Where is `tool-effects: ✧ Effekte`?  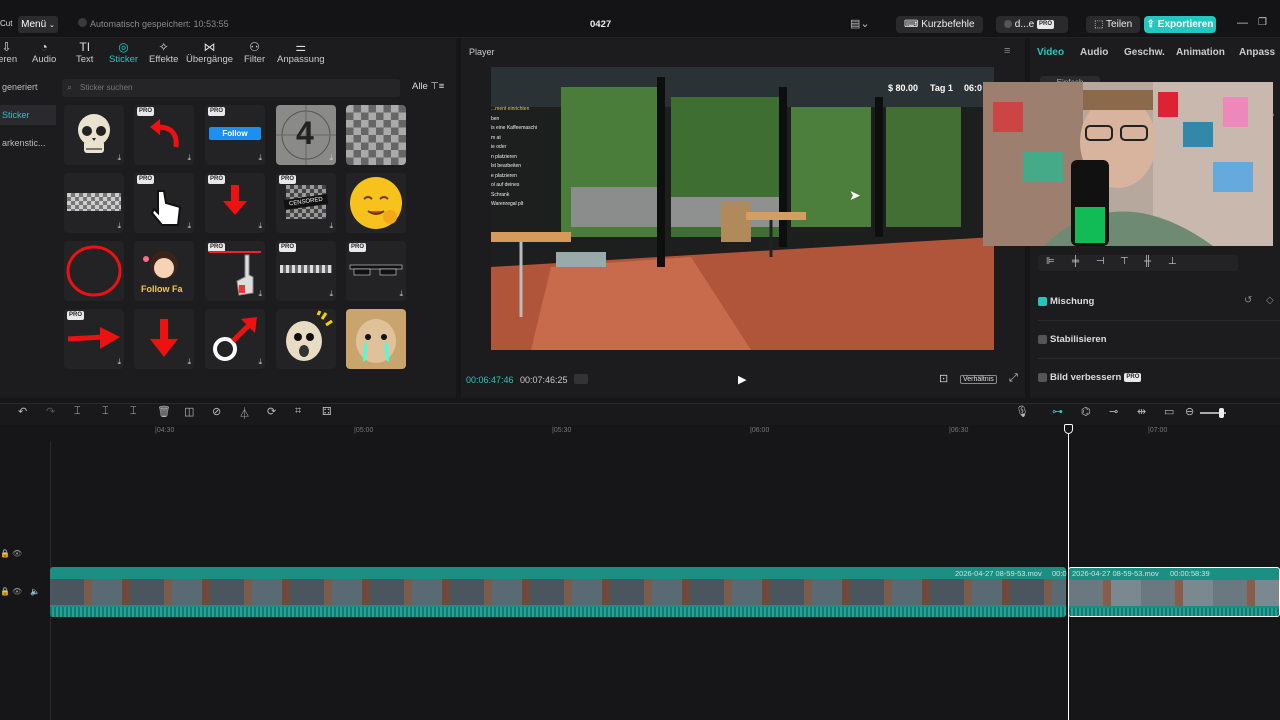 tool-effects: ✧ Effekte is located at coordinates (163, 52).